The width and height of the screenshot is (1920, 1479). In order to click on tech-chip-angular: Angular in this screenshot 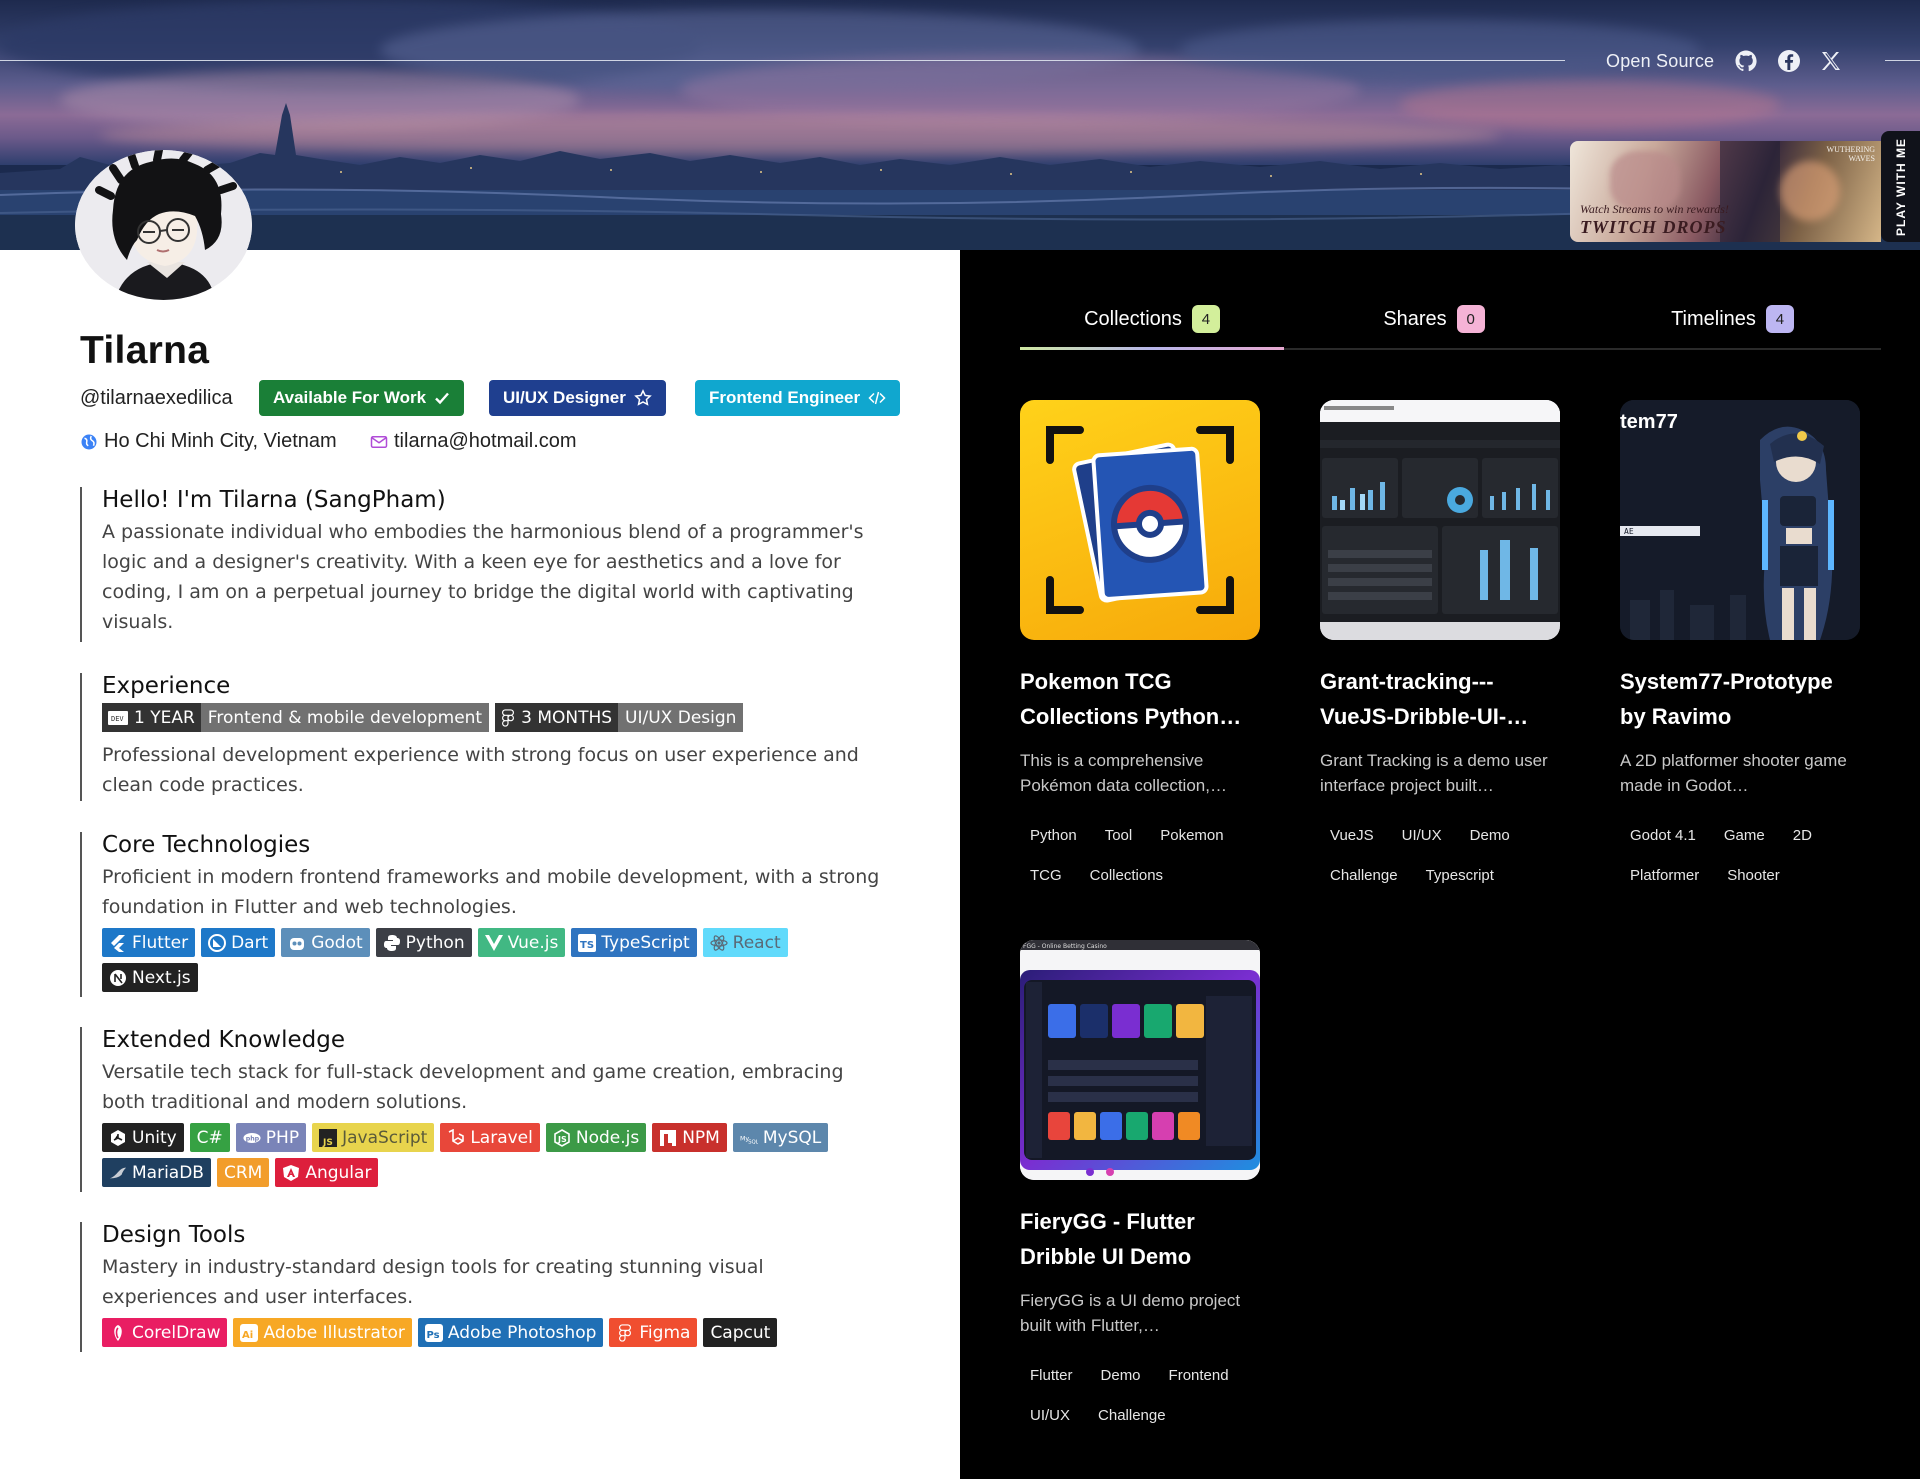, I will do `click(327, 1172)`.